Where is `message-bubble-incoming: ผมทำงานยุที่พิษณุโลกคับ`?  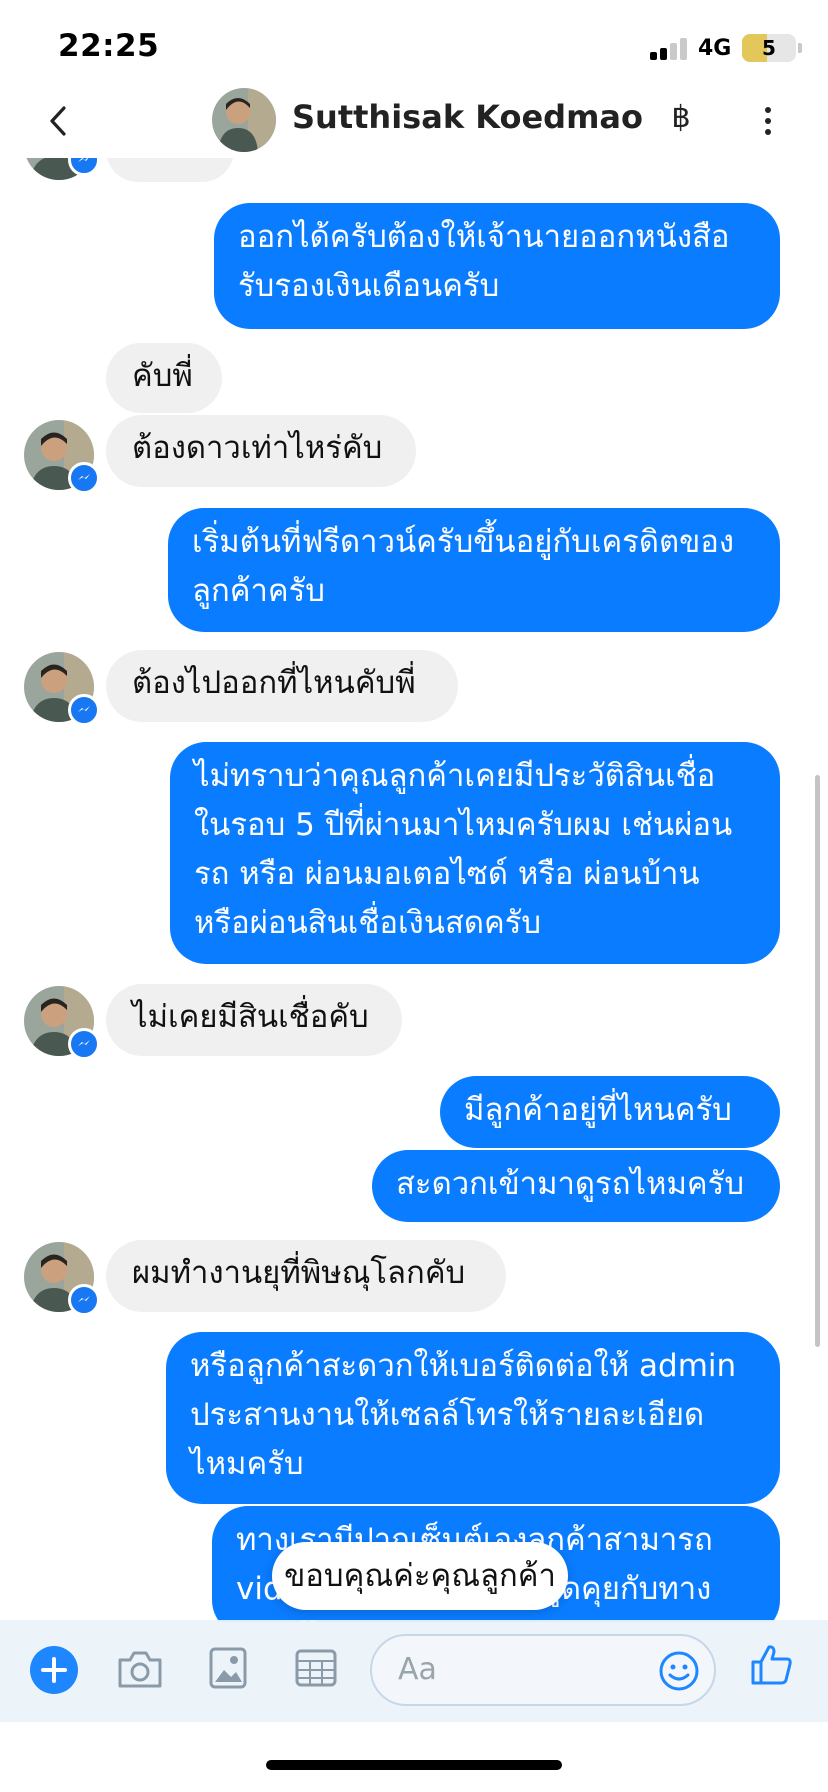
message-bubble-incoming: ผมทำงานยุที่พิษณุโลกคับ is located at coordinates (306, 1276).